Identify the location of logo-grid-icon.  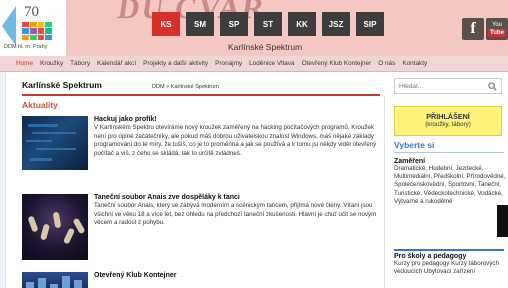
(37, 31).